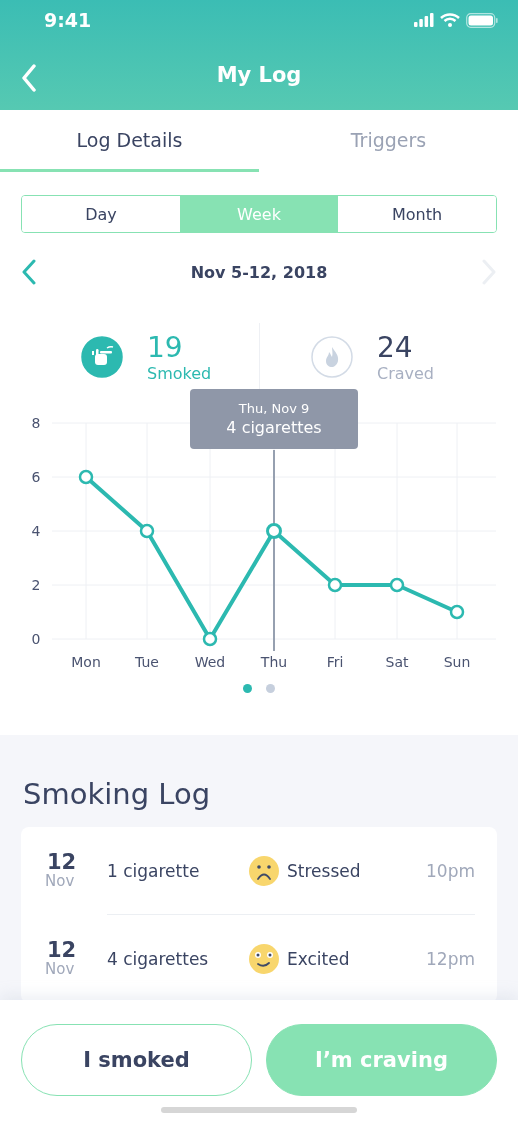  I want to click on sad-face-icon, so click(264, 870).